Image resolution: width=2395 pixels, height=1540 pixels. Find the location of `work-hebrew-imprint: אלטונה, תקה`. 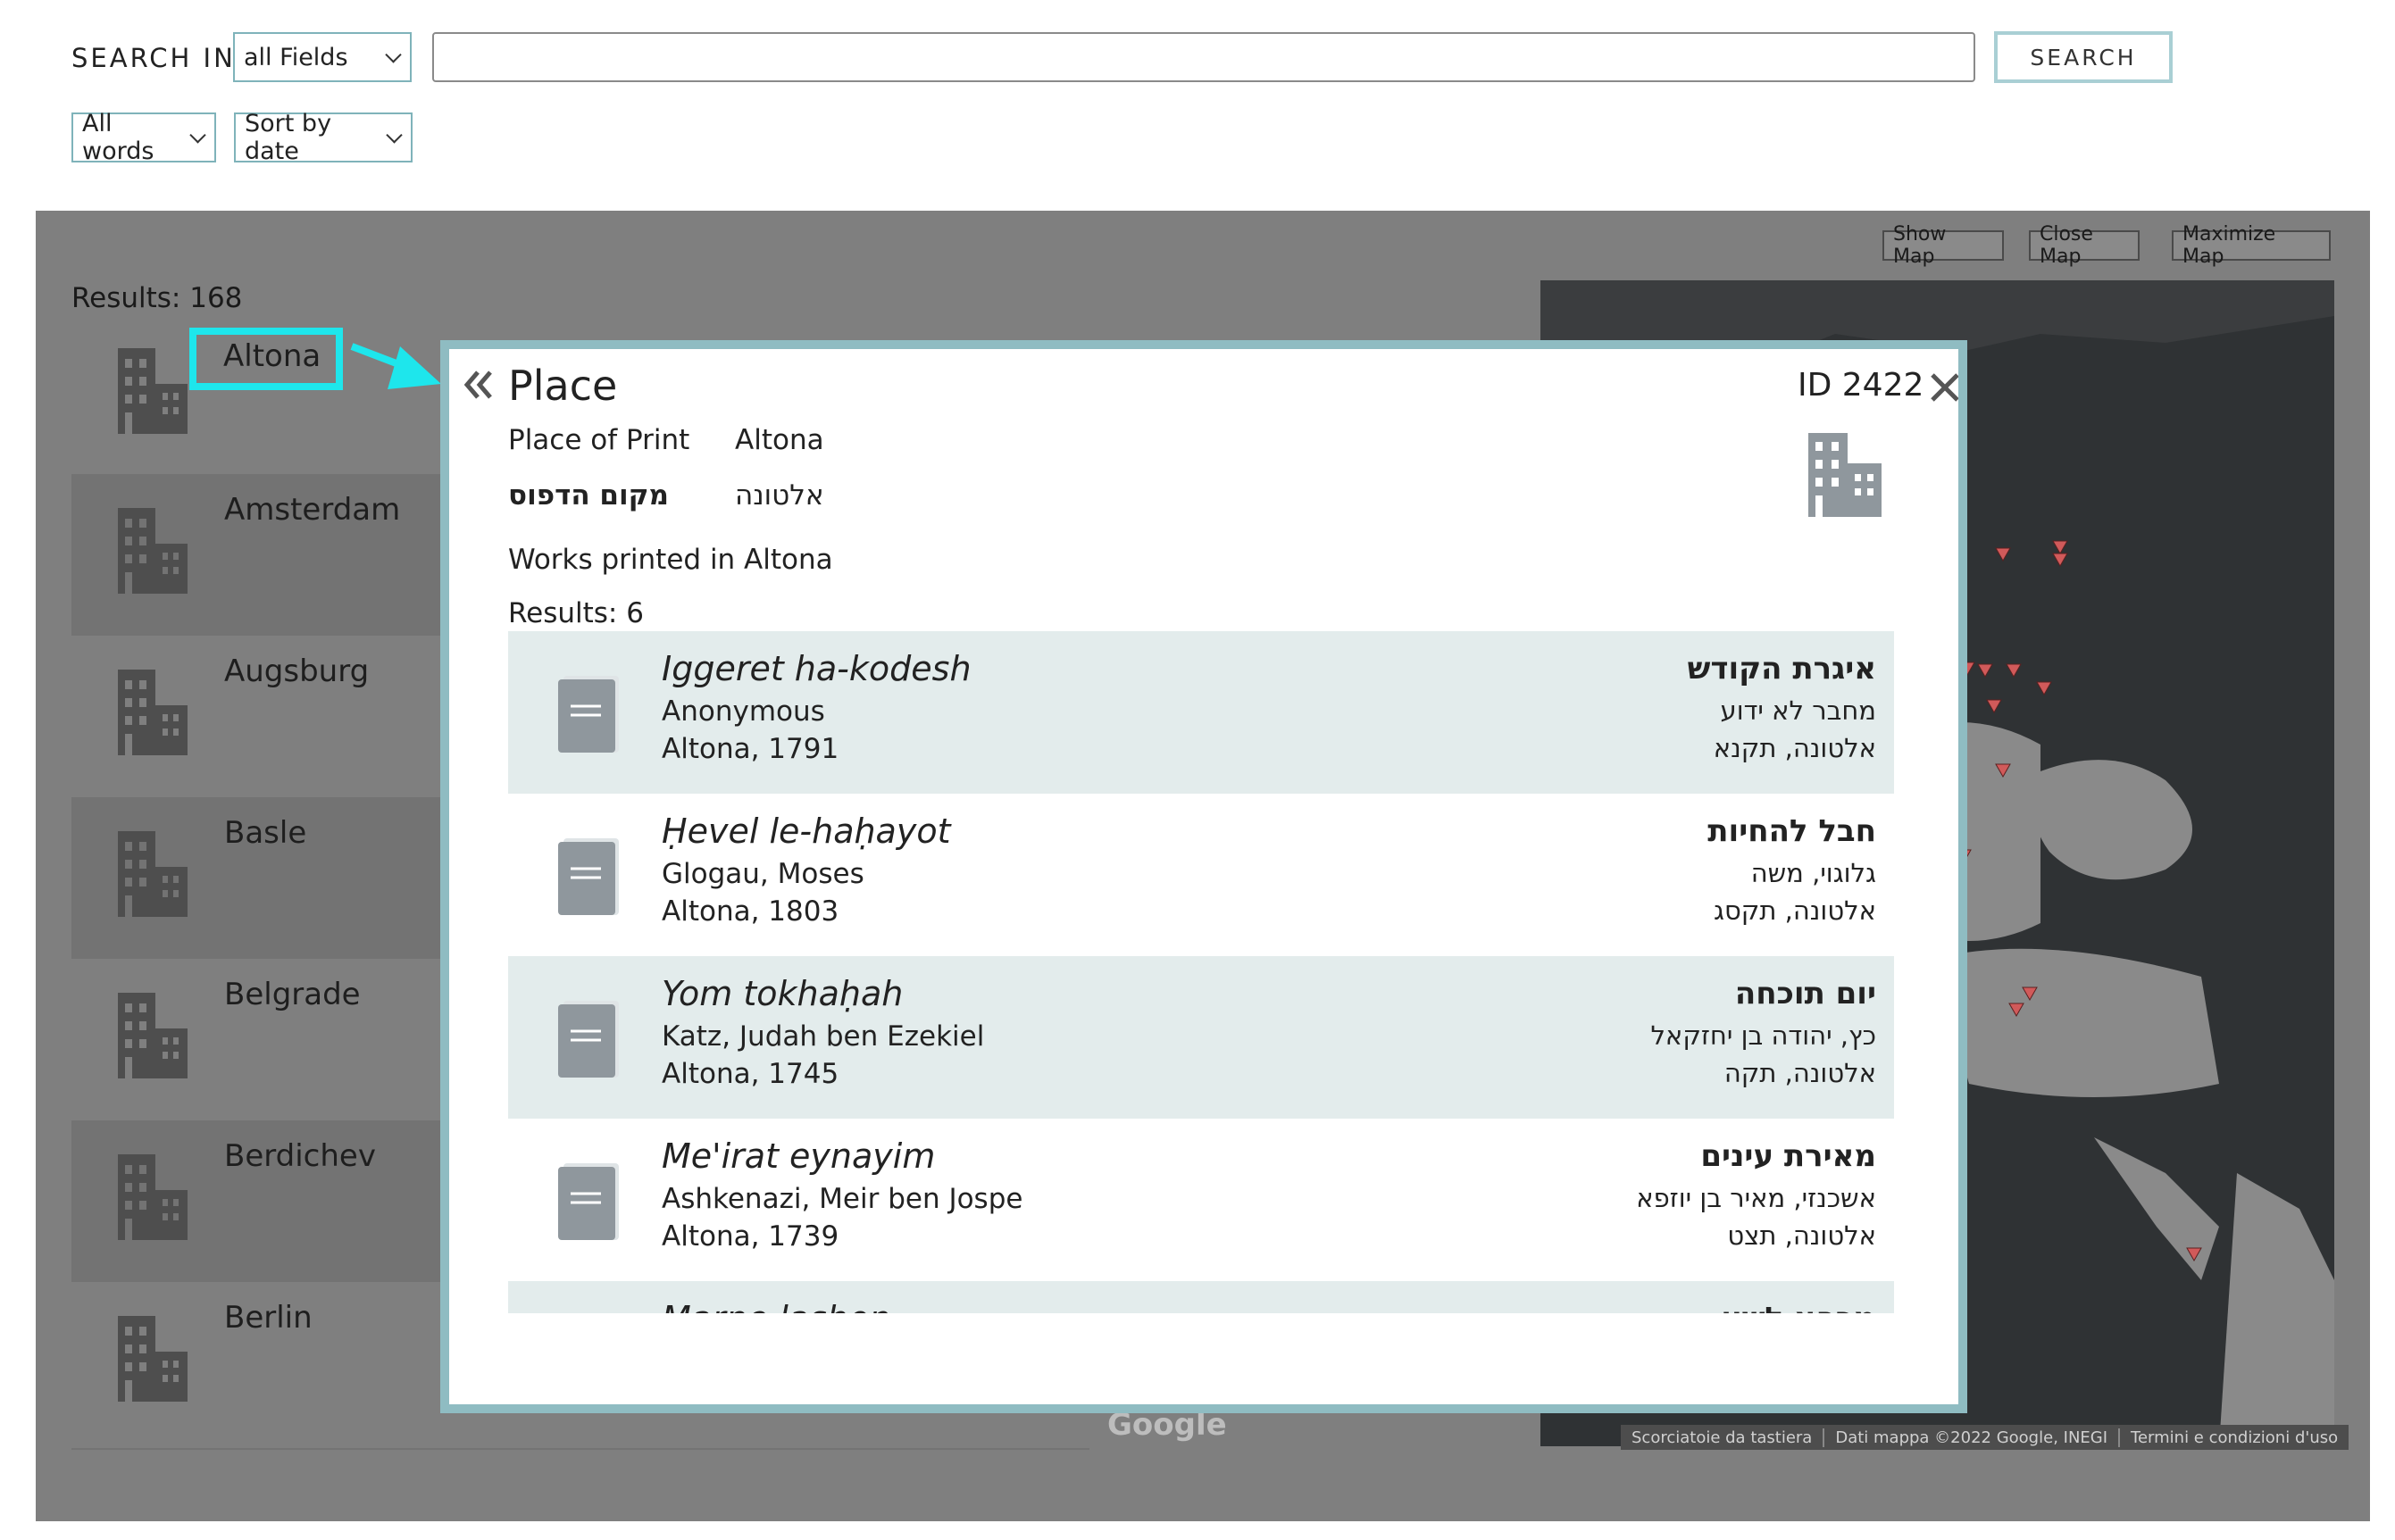

work-hebrew-imprint: אלטונה, תקה is located at coordinates (1799, 1073).